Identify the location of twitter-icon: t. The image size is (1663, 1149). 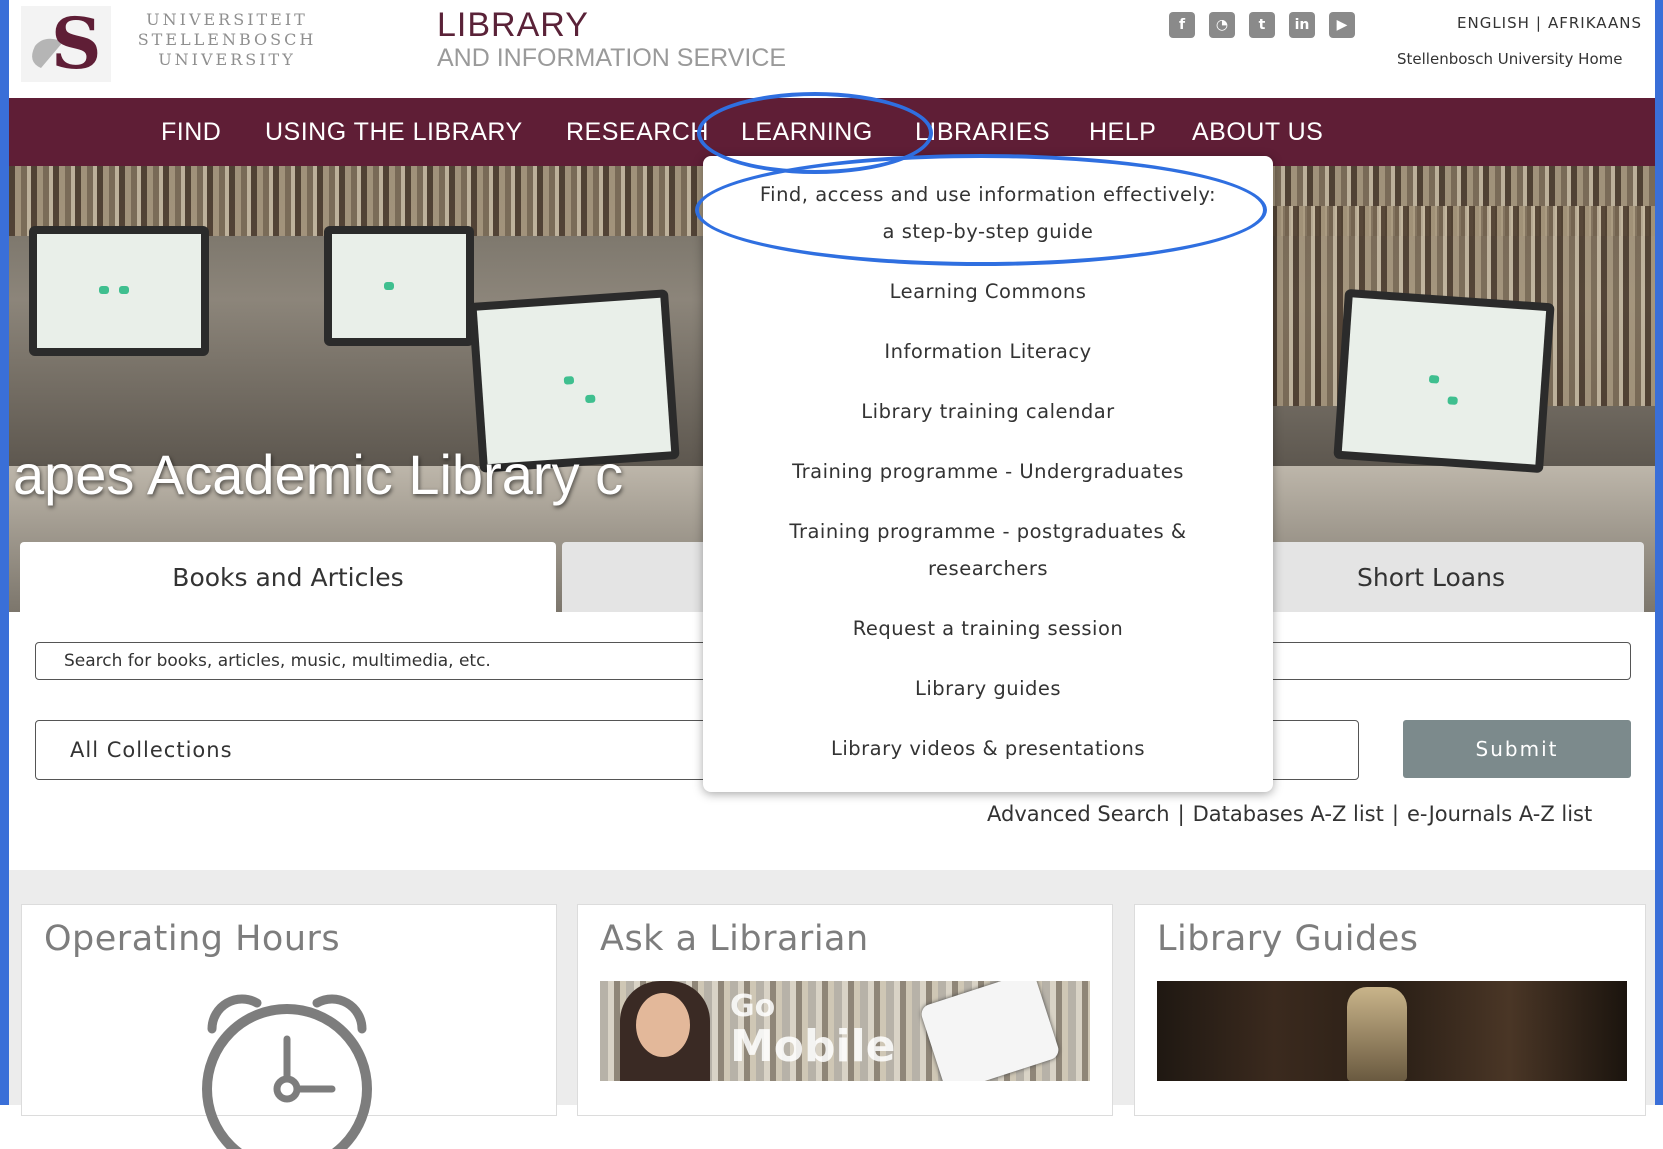
(1262, 25).